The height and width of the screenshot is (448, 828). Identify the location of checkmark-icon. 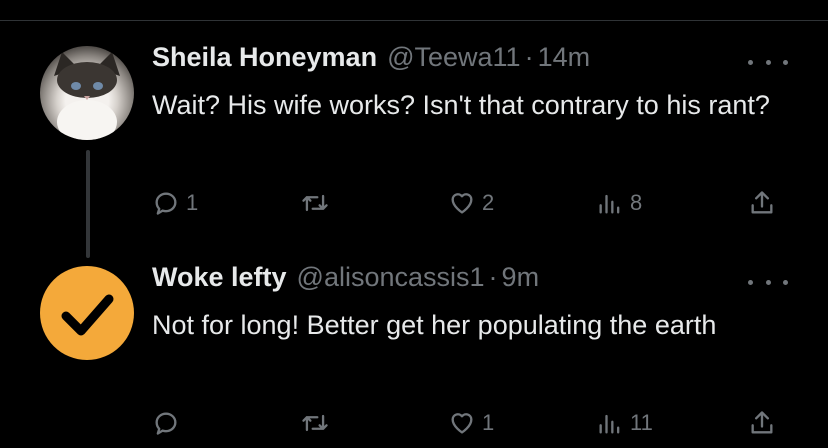
(87, 315).